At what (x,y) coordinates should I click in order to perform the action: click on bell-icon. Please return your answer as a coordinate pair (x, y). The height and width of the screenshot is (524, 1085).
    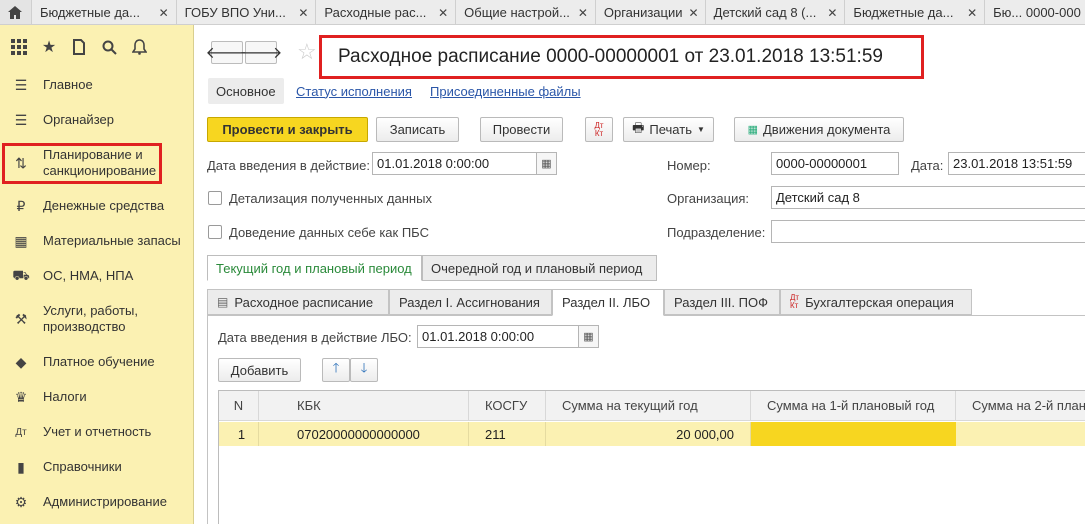
    Looking at the image, I should click on (139, 47).